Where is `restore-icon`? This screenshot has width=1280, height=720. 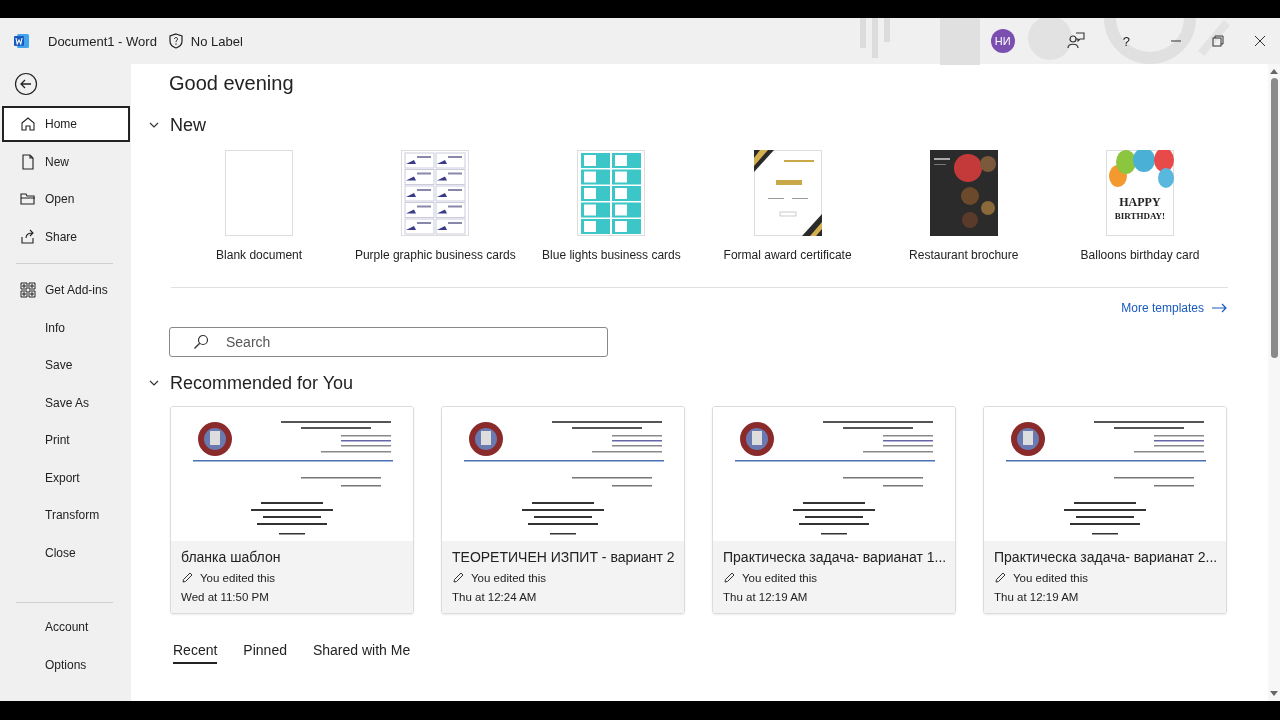
restore-icon is located at coordinates (1218, 41).